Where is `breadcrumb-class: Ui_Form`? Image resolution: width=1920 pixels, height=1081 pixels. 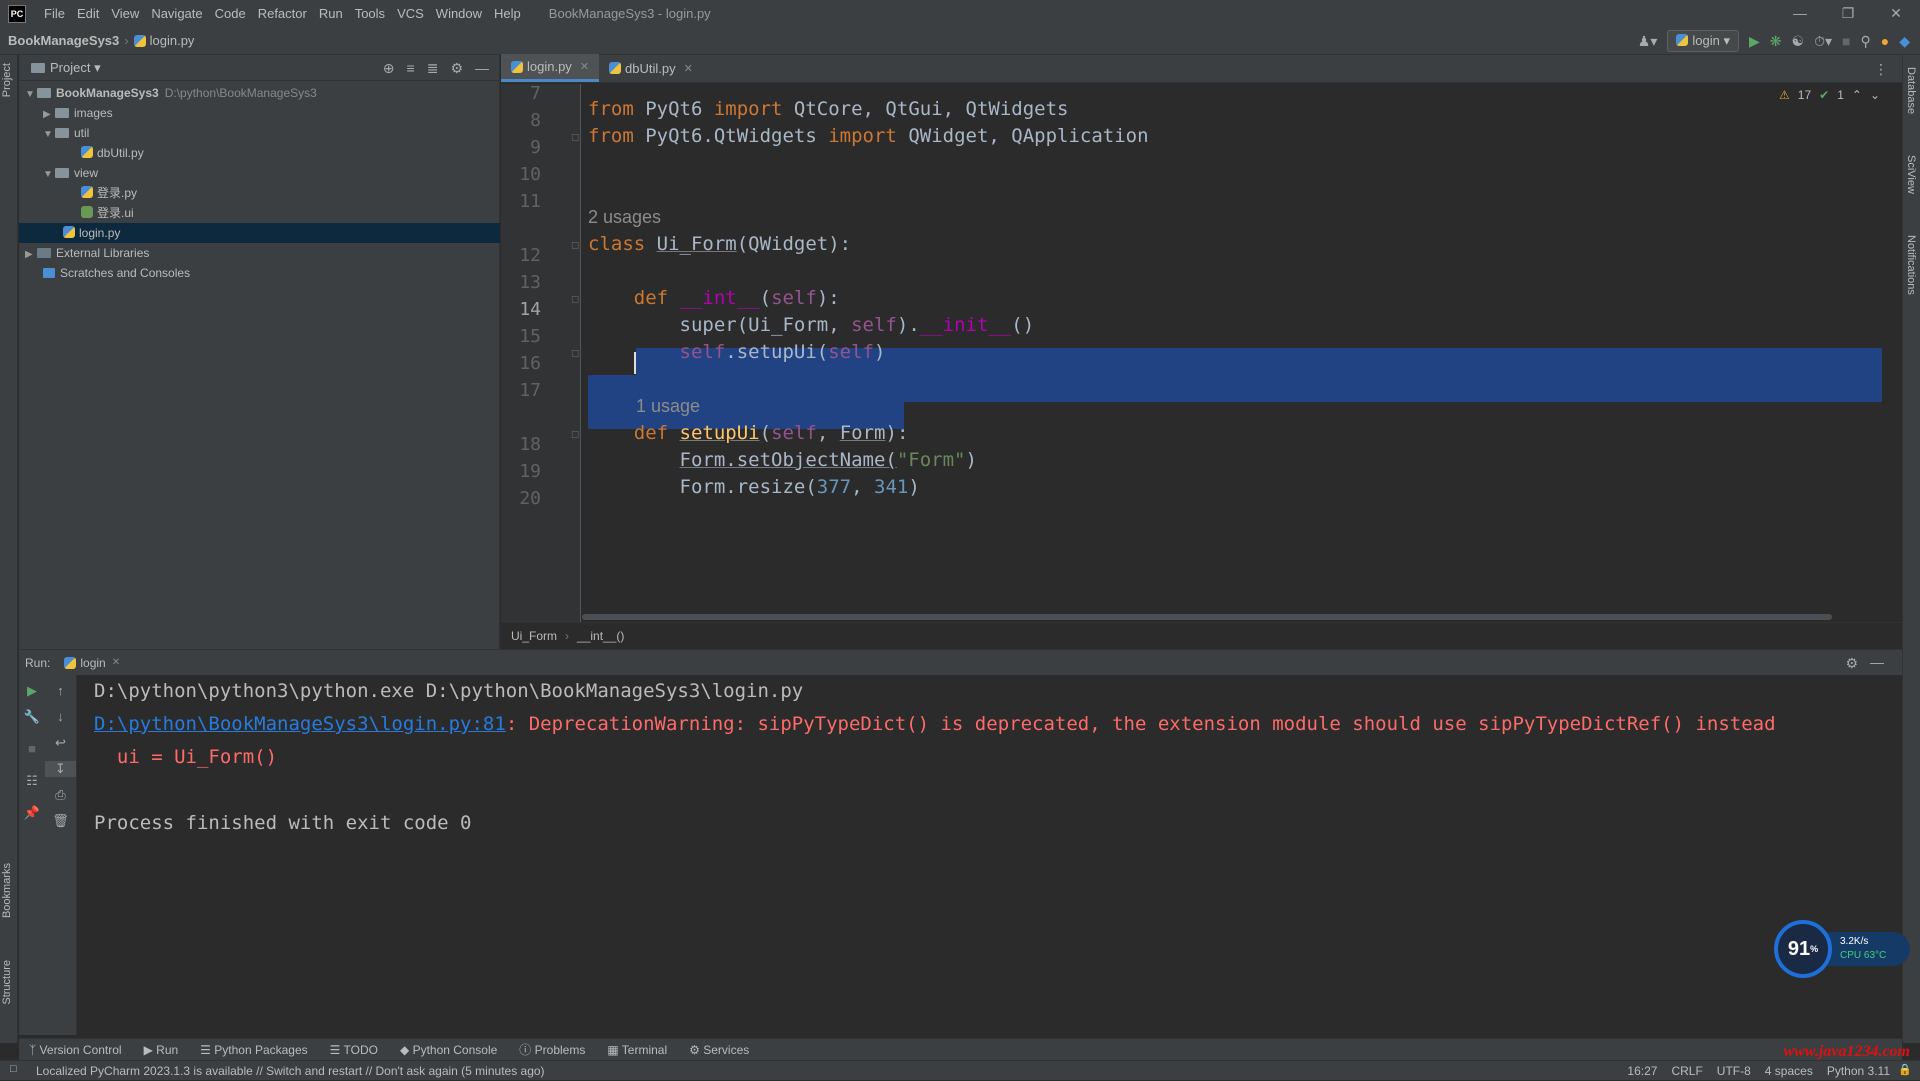 breadcrumb-class: Ui_Form is located at coordinates (534, 636).